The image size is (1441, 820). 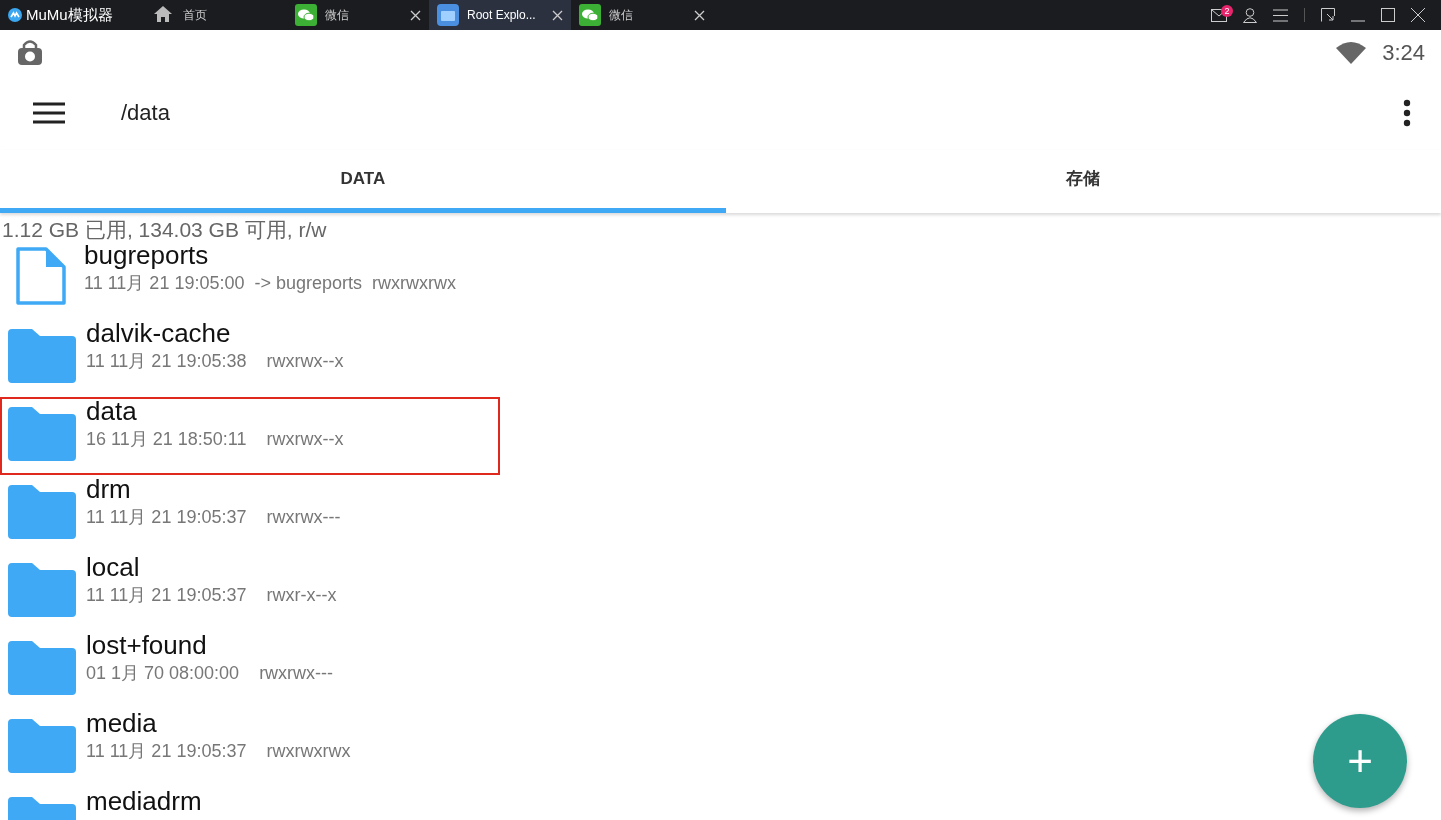 What do you see at coordinates (49, 112) in the screenshot?
I see `menu-icon` at bounding box center [49, 112].